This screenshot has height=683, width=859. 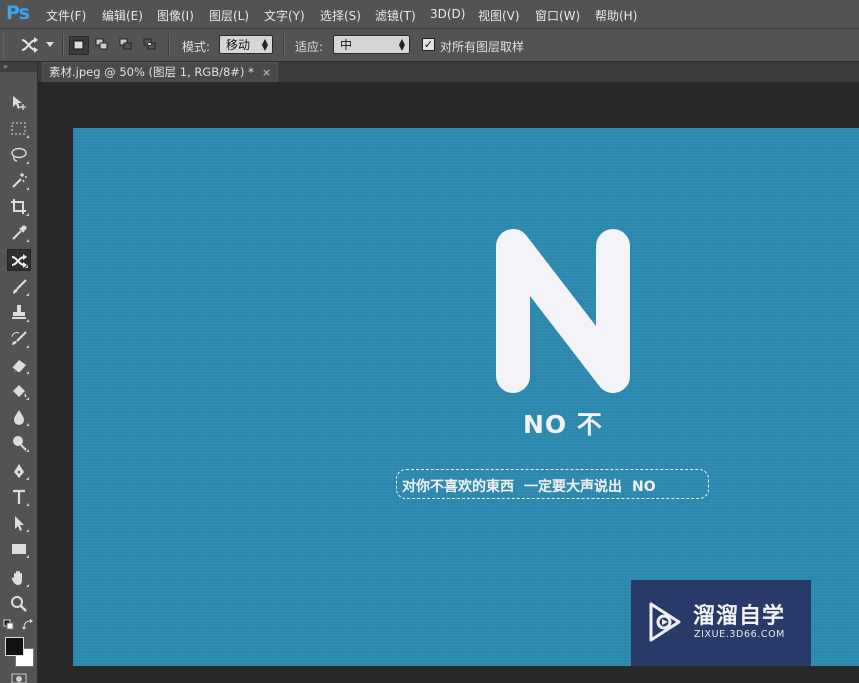 What do you see at coordinates (19, 129) in the screenshot?
I see `marquee-tool` at bounding box center [19, 129].